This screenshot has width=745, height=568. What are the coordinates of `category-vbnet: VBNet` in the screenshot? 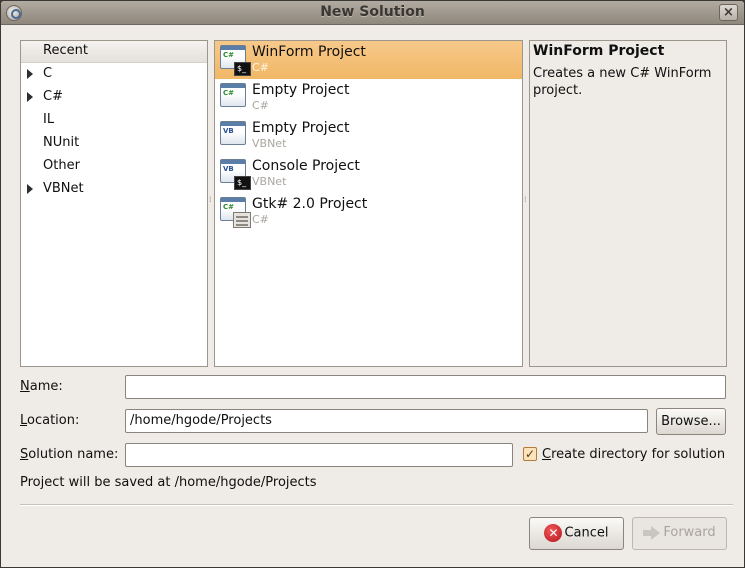 It's located at (114, 189).